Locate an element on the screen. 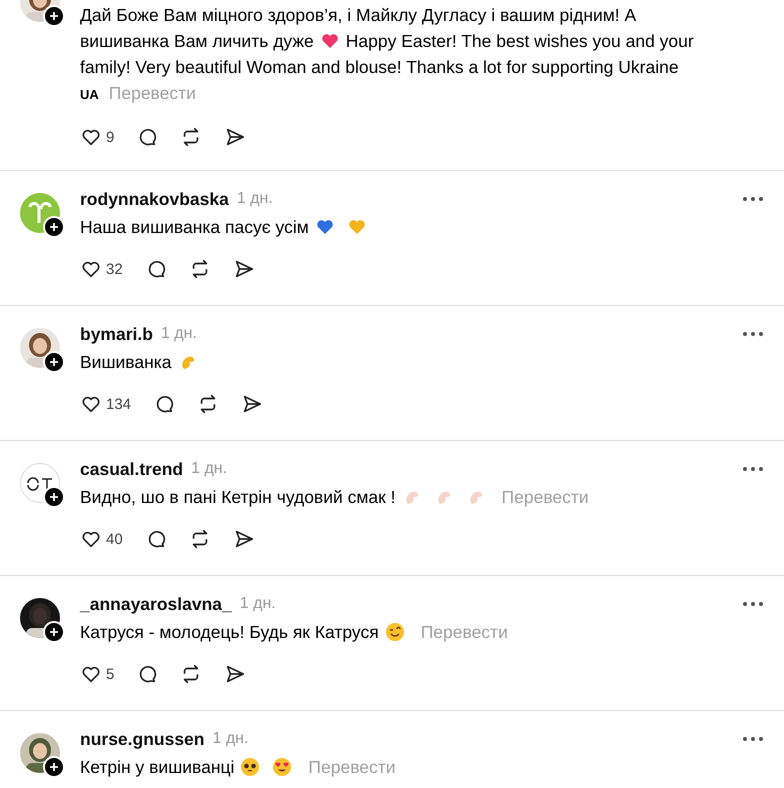 The image size is (784, 788). like-button: 5 is located at coordinates (97, 674).